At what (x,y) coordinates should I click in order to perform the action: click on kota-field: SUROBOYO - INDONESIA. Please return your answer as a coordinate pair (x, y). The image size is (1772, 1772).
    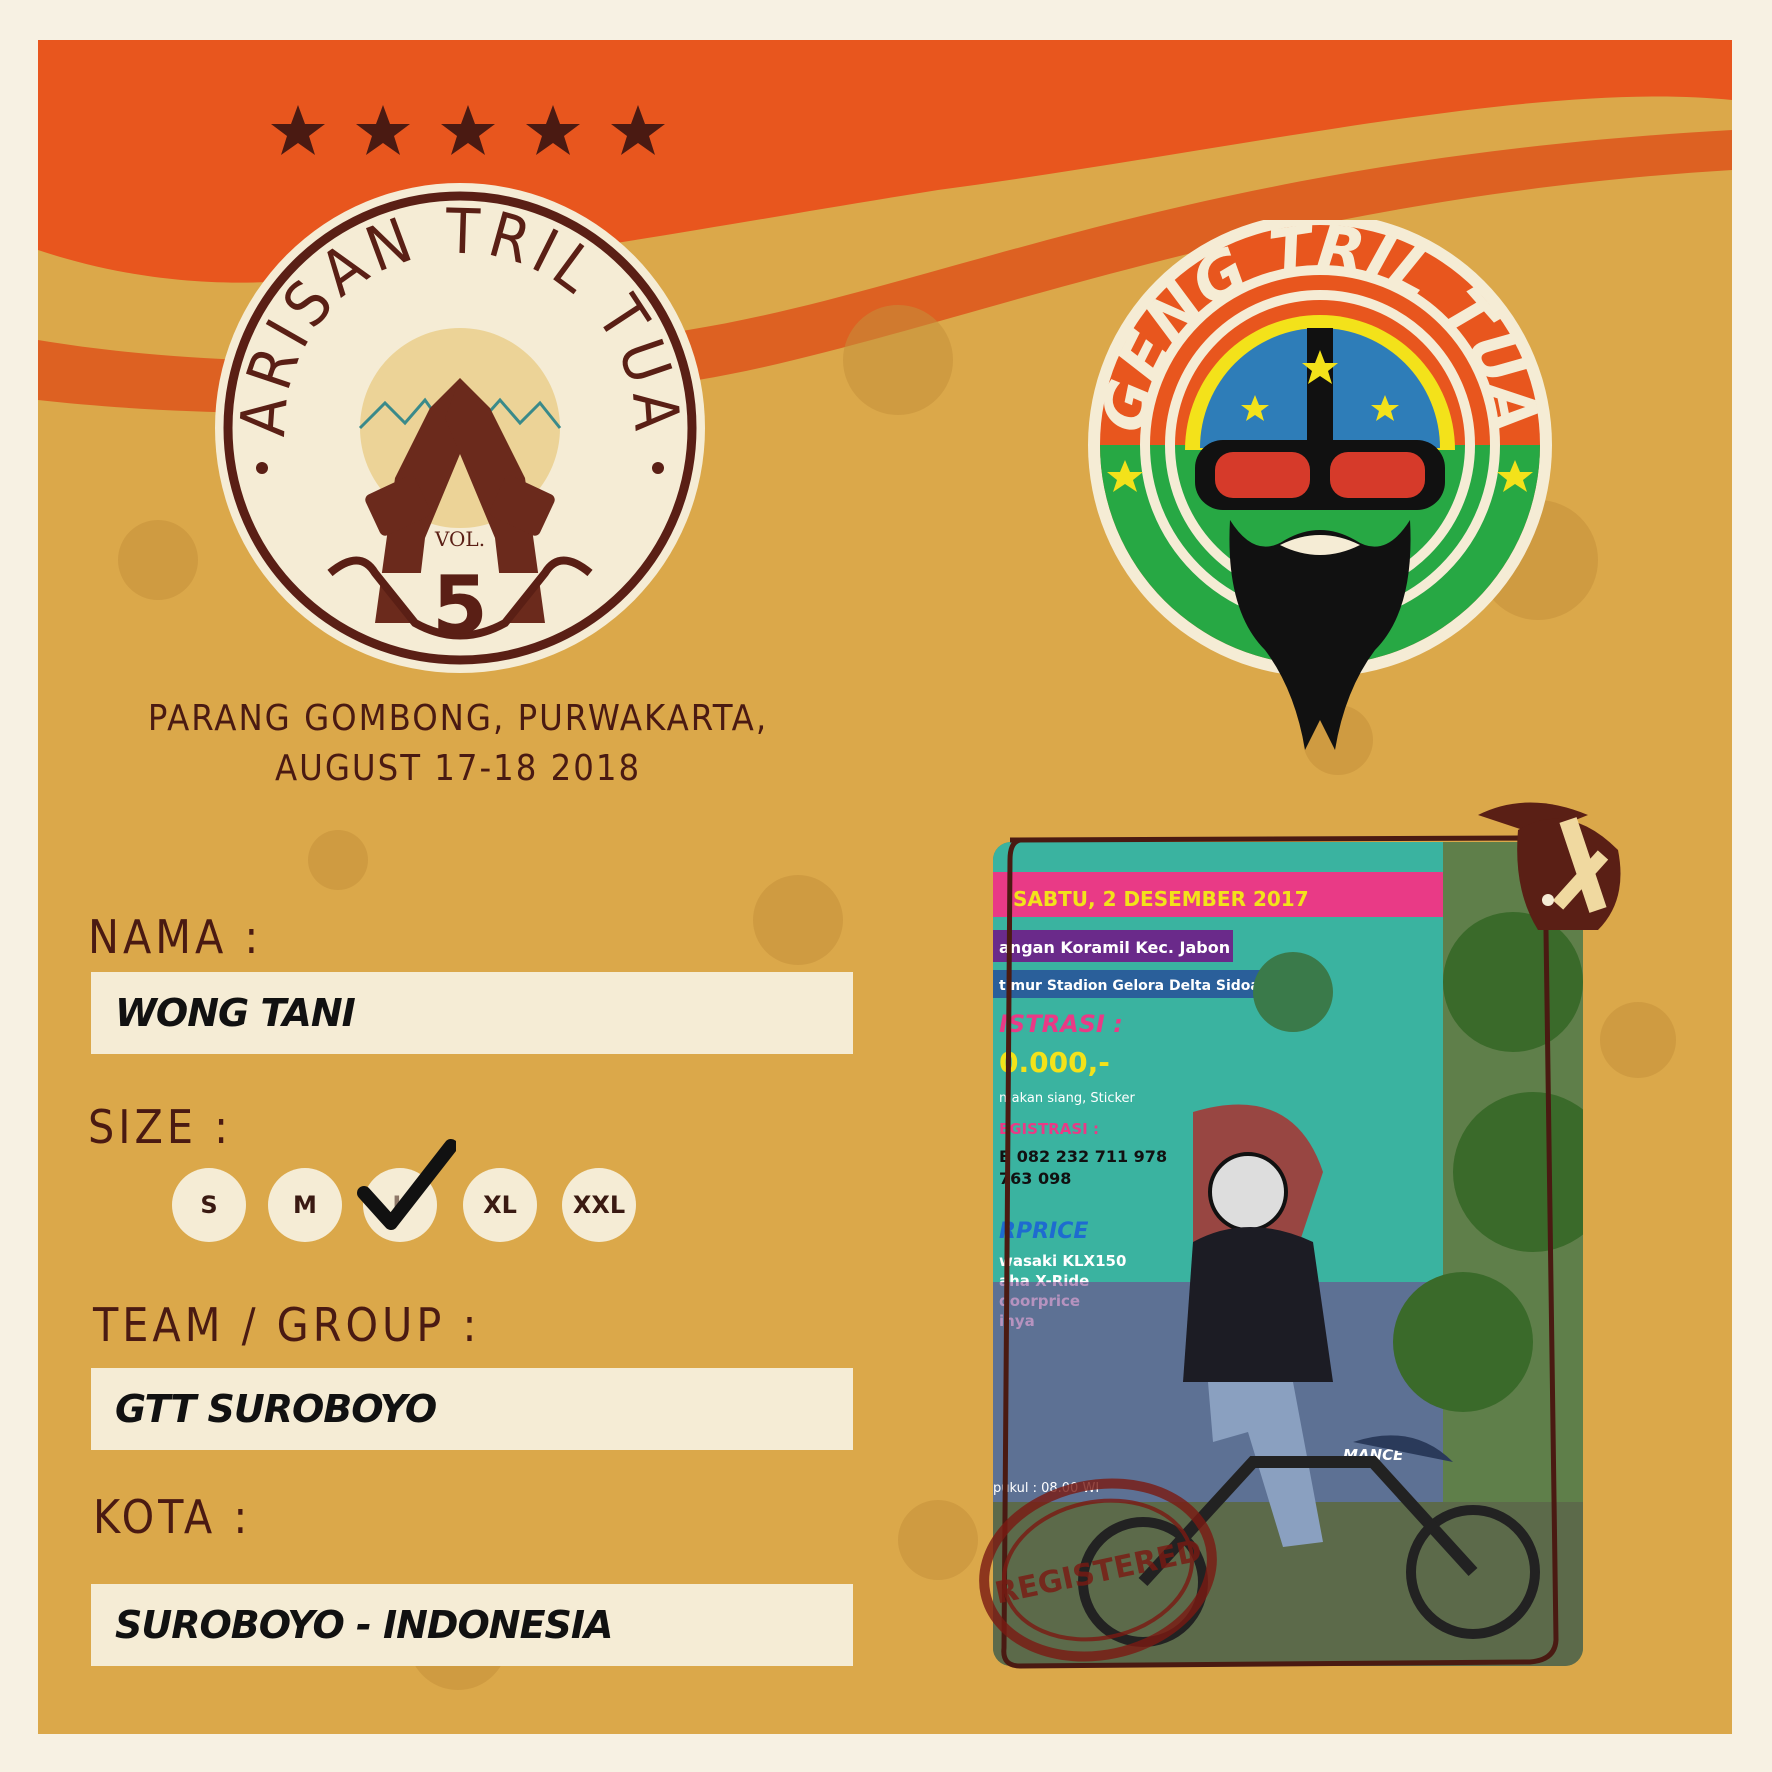
    Looking at the image, I should click on (472, 1625).